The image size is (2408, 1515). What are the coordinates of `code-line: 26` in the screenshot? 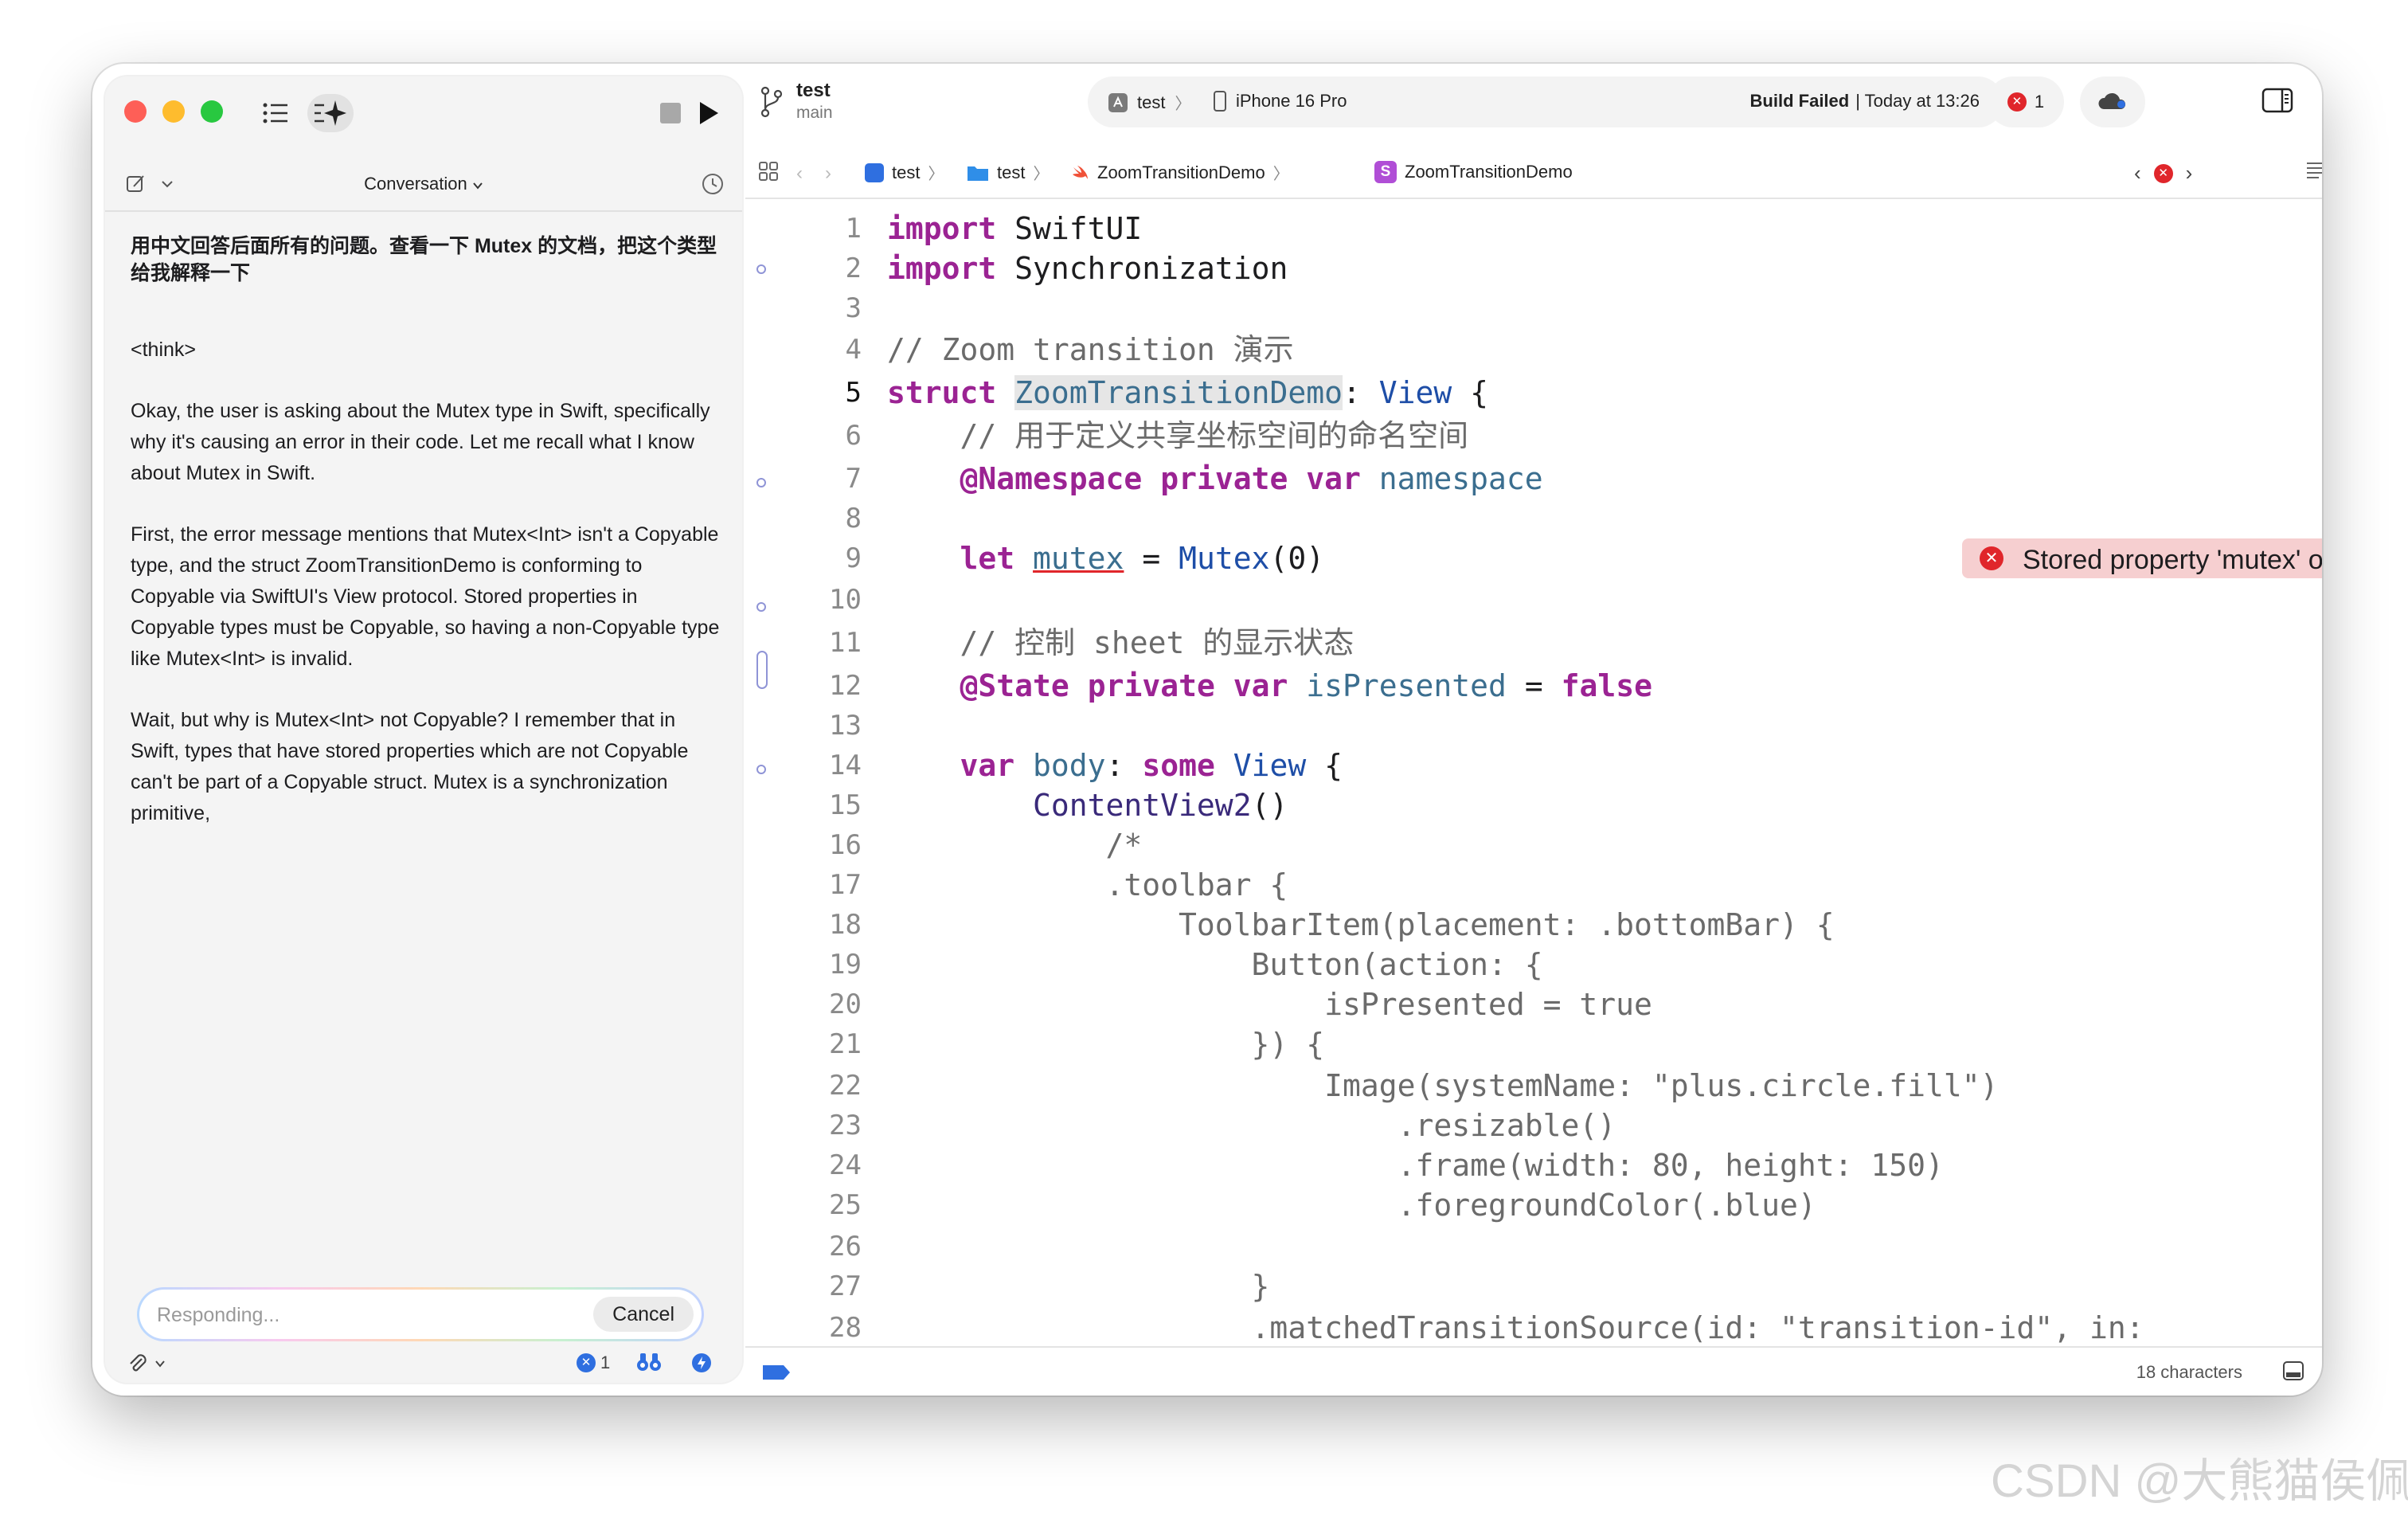 It's located at (1533, 1246).